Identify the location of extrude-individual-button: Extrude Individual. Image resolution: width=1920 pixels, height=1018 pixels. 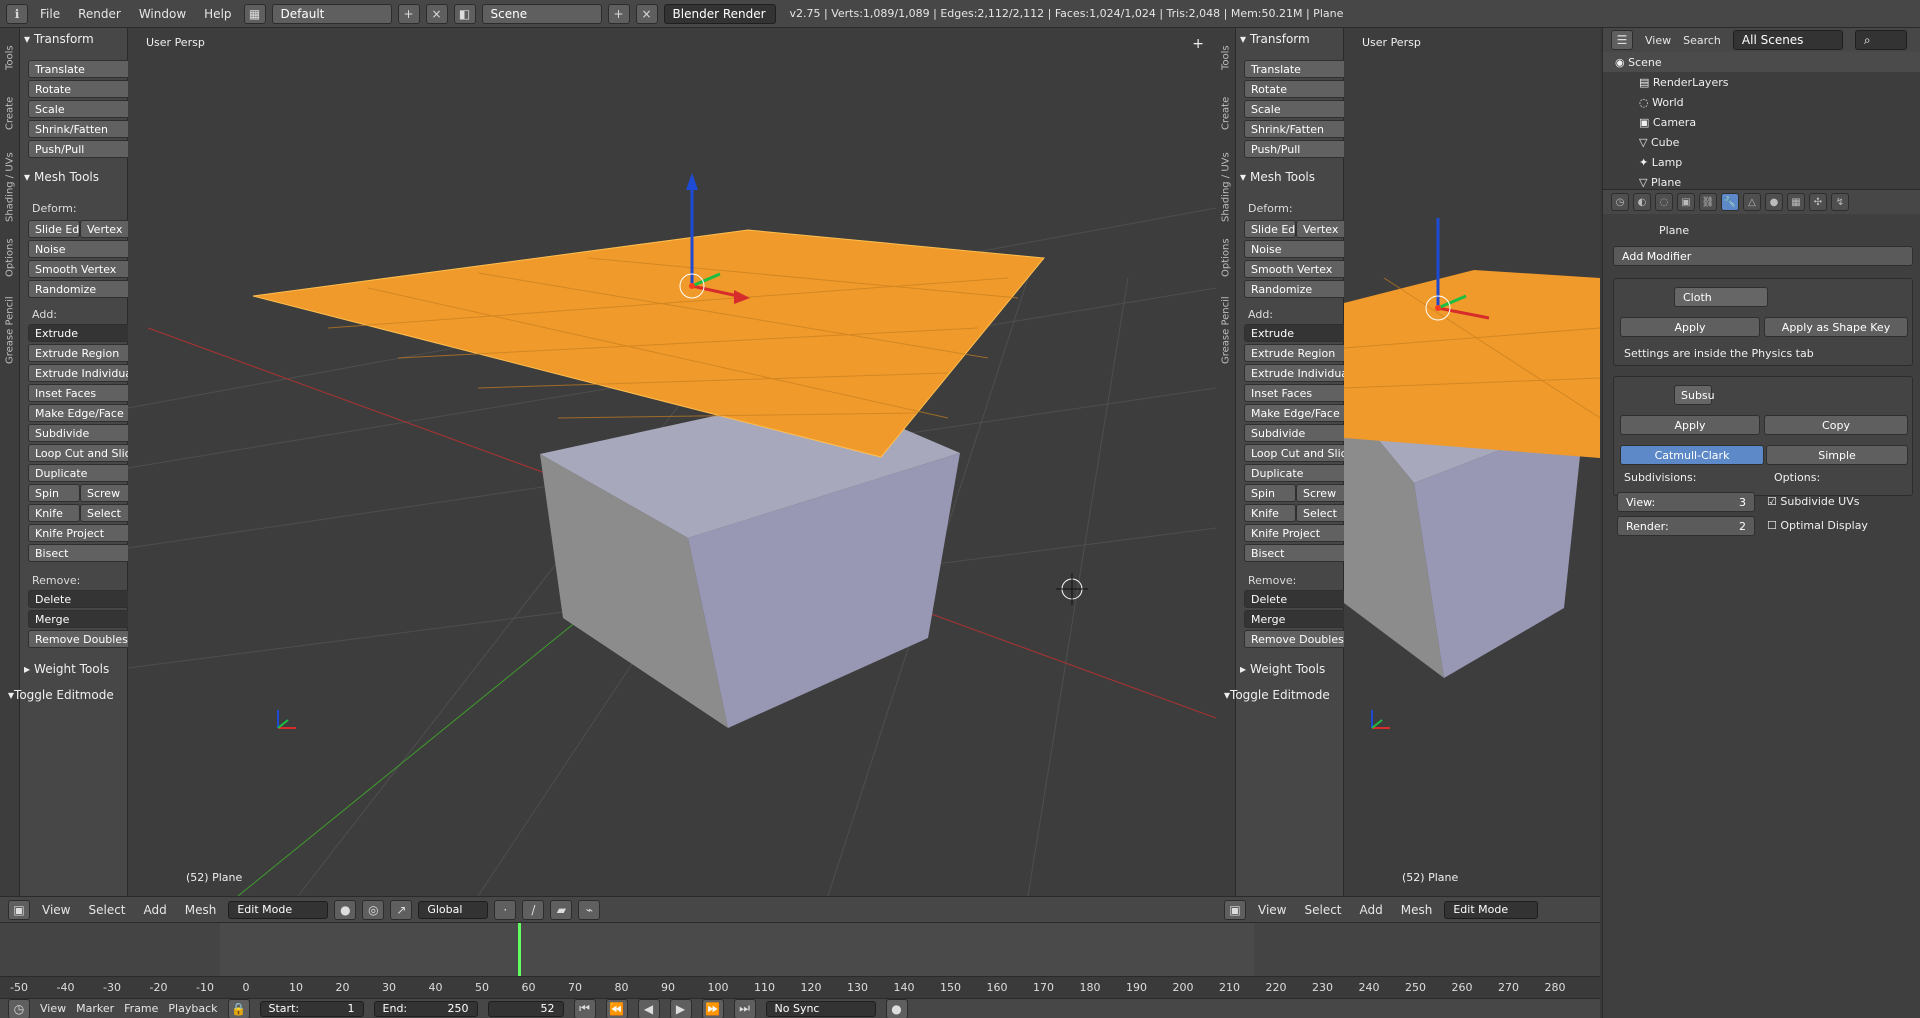
(1296, 373).